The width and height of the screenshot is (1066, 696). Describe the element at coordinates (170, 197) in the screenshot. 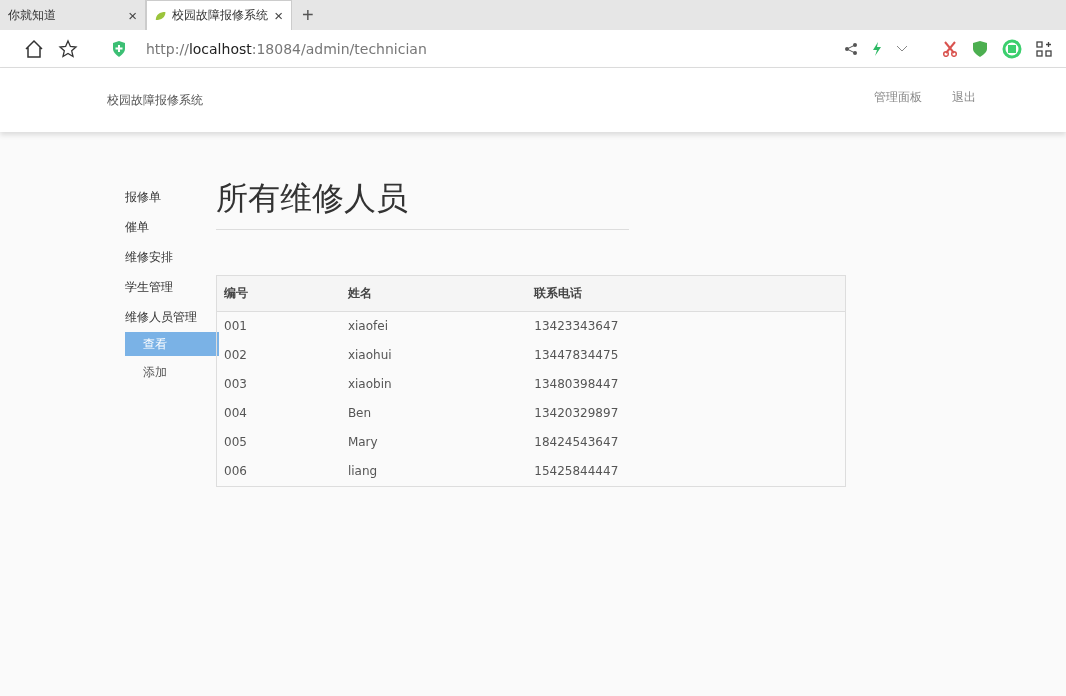

I see `sidebar-item: 报修单` at that location.